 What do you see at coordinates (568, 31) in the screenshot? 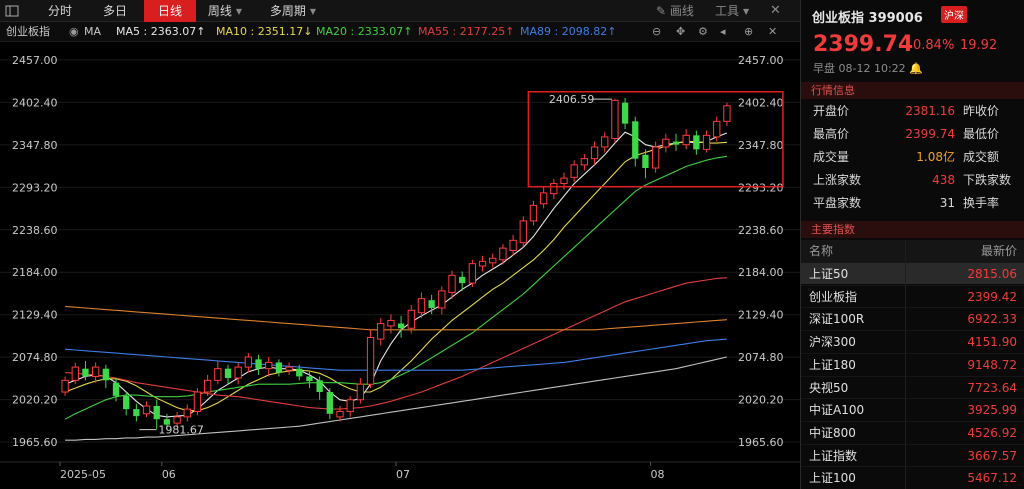
I see `ma89-value: MA89 : 2098.82↑` at bounding box center [568, 31].